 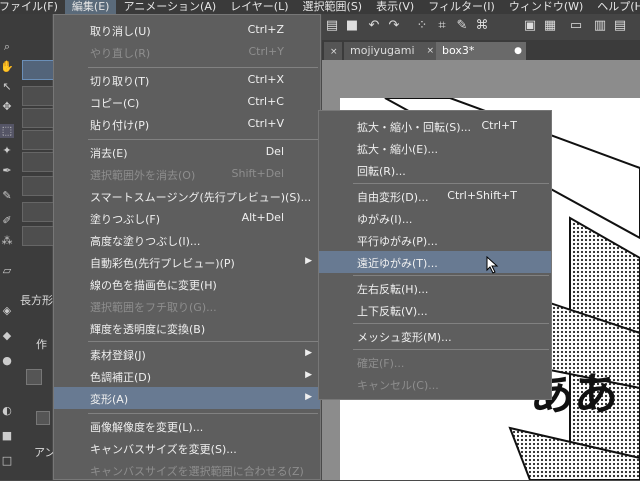 What do you see at coordinates (422, 26) in the screenshot?
I see `select-dots-icon: ⁘` at bounding box center [422, 26].